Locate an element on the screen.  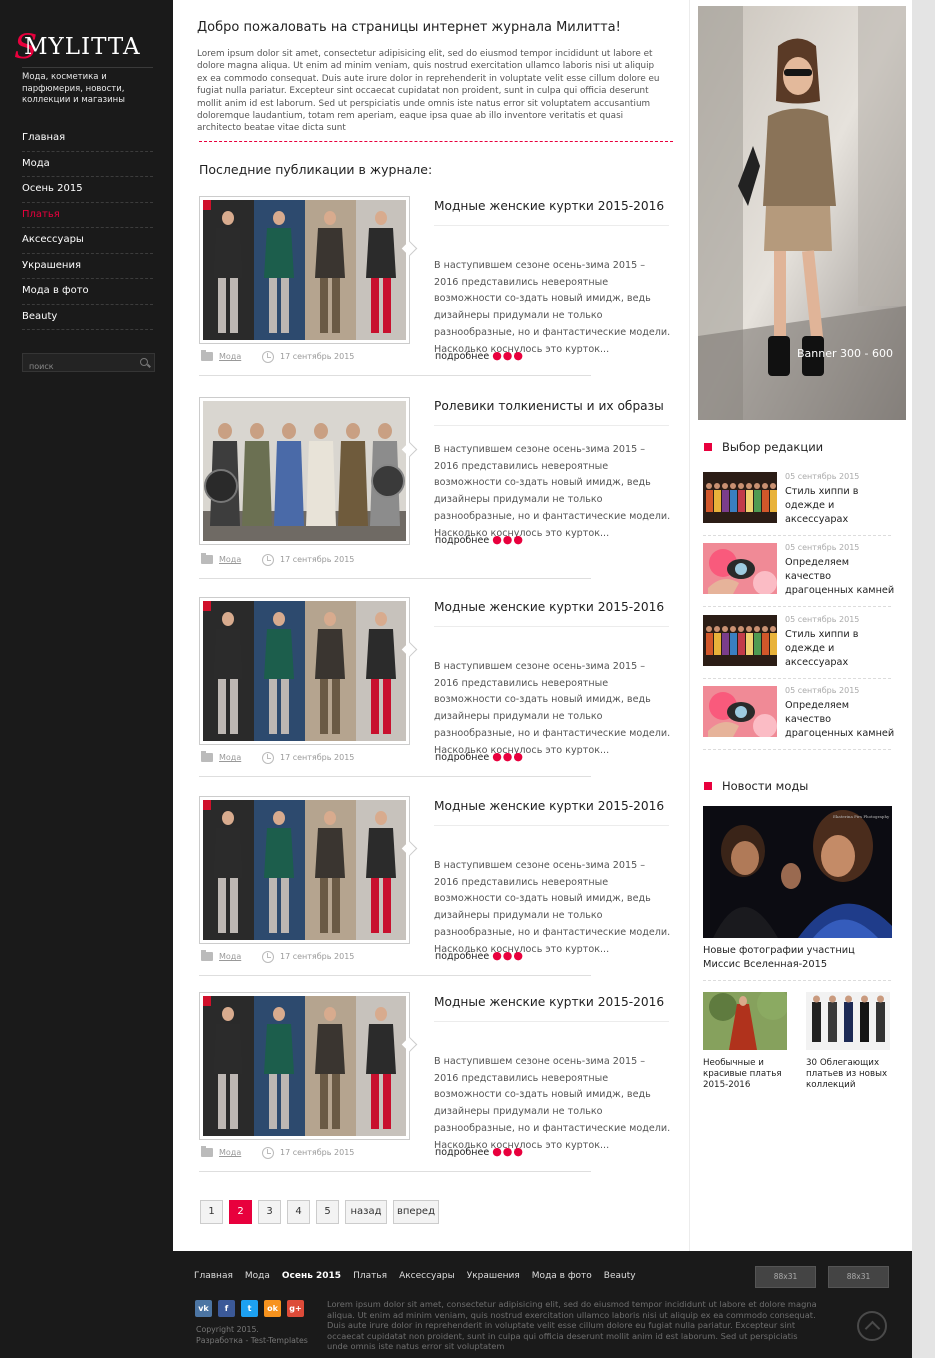
gem-inspection-photo is located at coordinates (740, 568).